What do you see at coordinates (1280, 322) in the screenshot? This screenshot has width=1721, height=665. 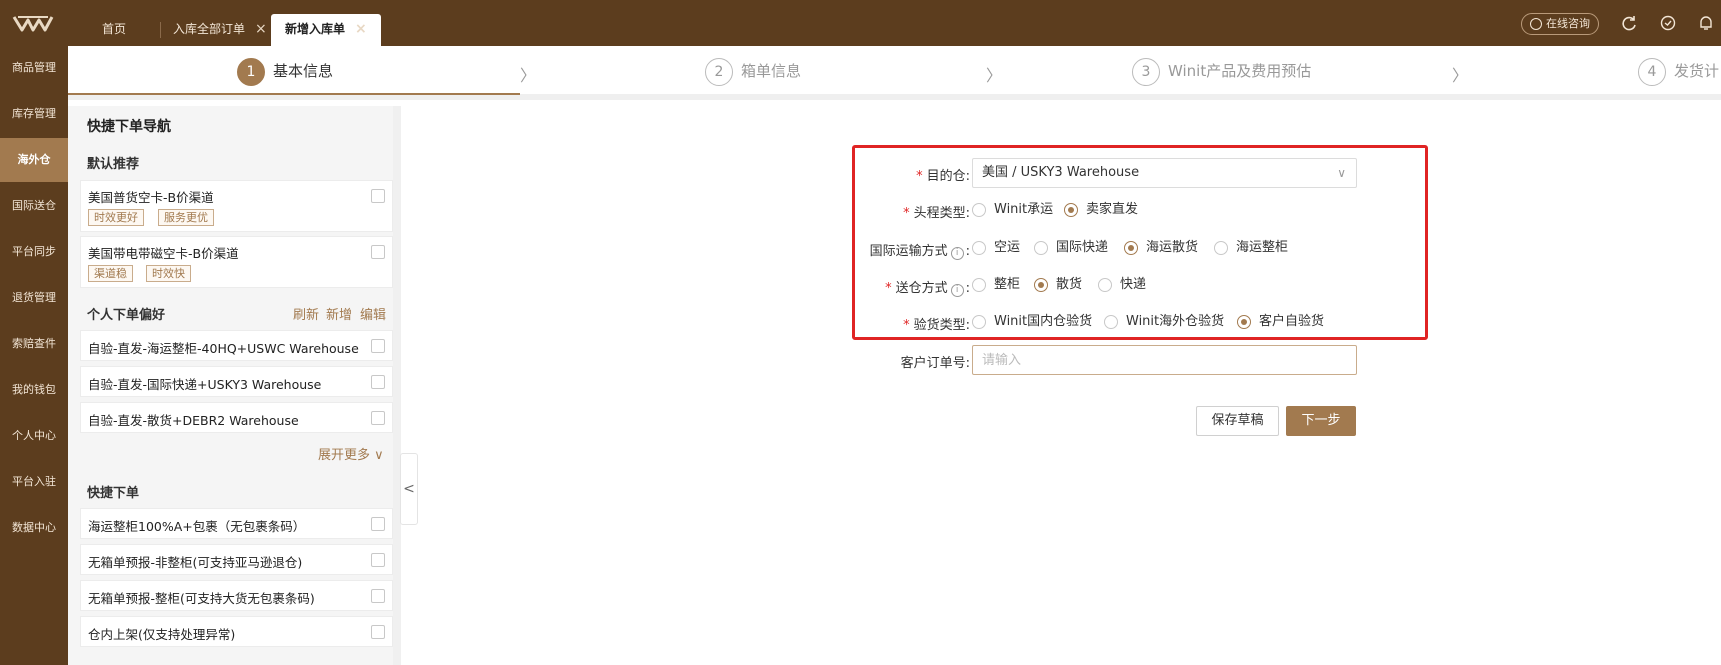 I see `radio-customer-inspection: 客户自验货` at bounding box center [1280, 322].